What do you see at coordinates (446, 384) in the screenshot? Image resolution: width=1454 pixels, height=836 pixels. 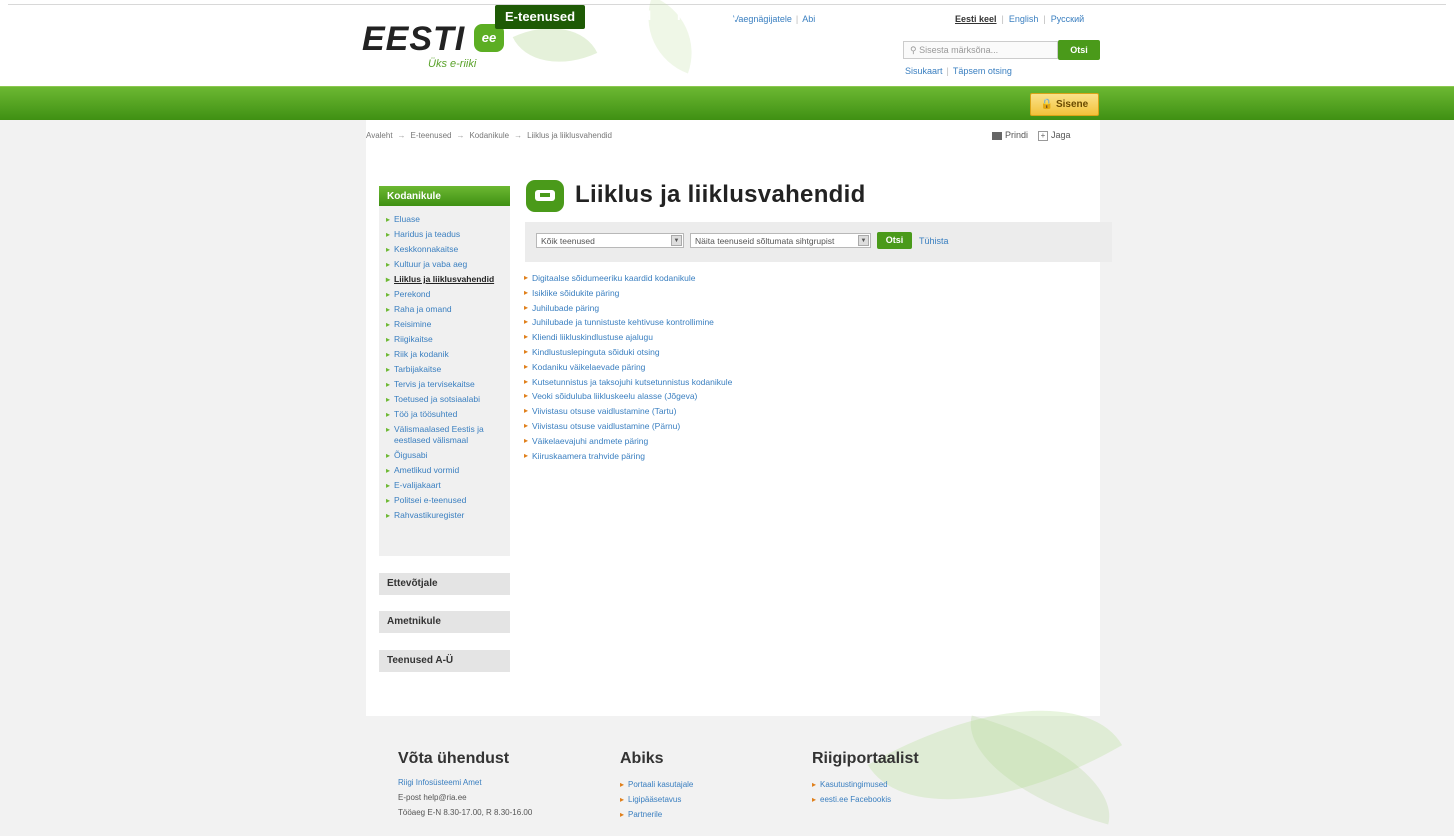 I see `sidebar-item: Tervis ja tervisekaitse` at bounding box center [446, 384].